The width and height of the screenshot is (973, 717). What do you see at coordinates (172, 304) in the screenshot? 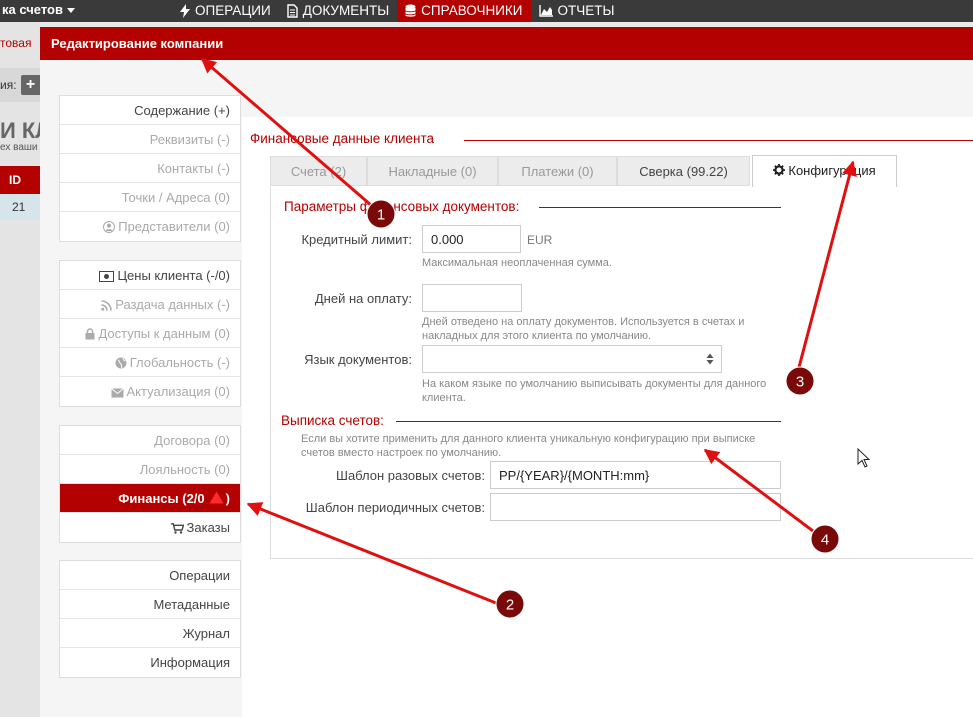
I see `menu-item-label: Раздача данных (-)` at bounding box center [172, 304].